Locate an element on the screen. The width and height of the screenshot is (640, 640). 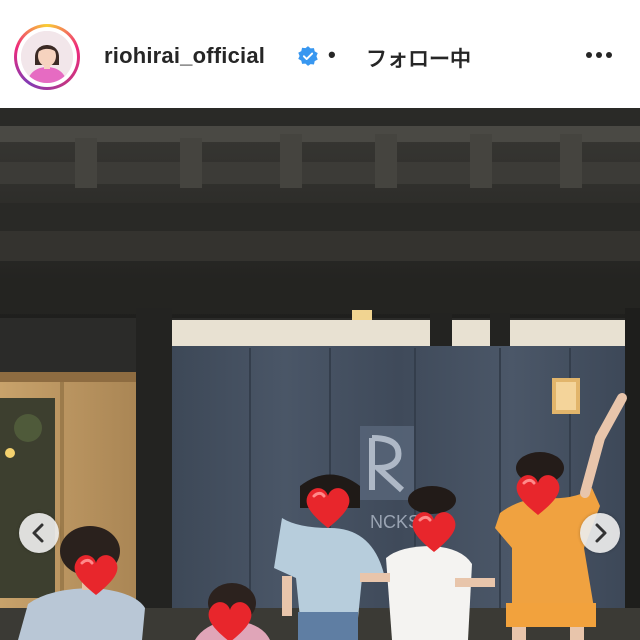
more-options-icon is located at coordinates (599, 55).